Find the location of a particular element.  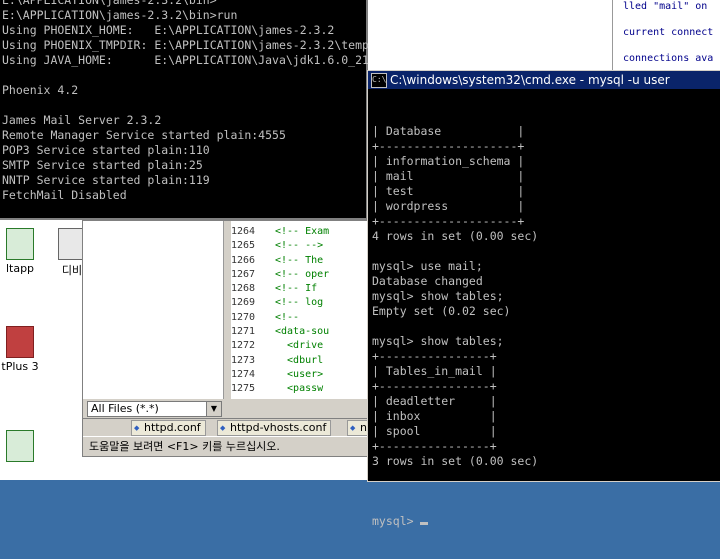

console-line: | Tables_in_mail | is located at coordinates (434, 371).